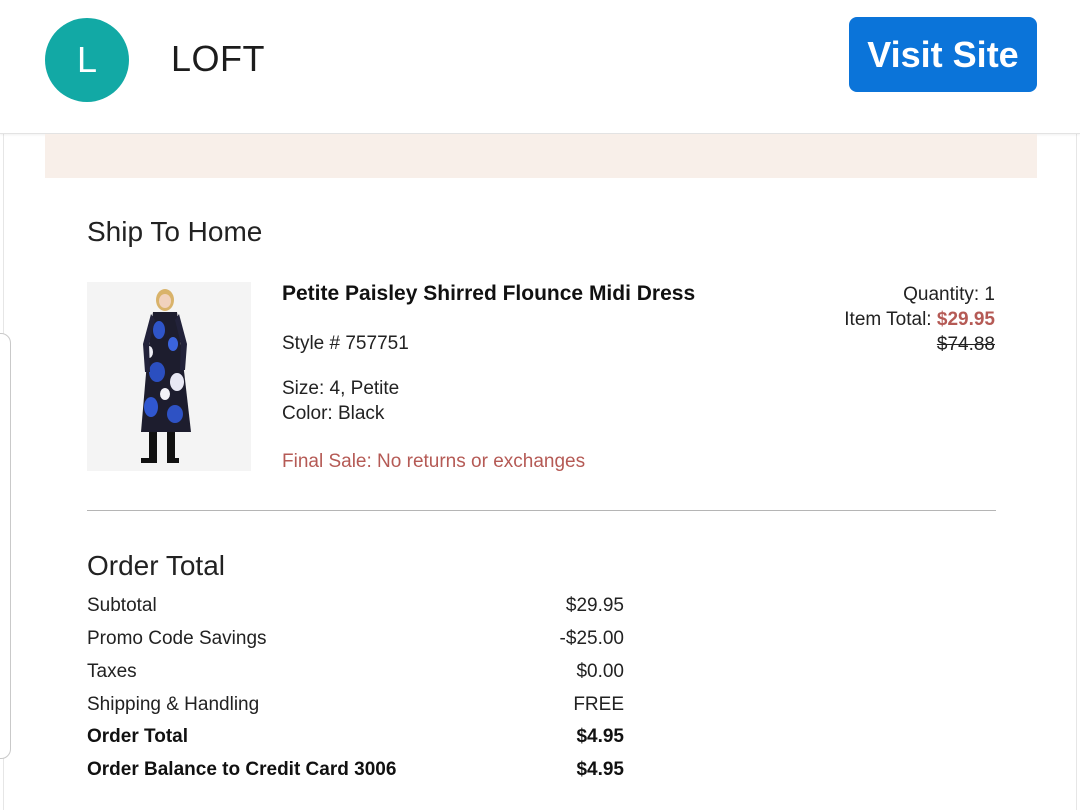 Image resolution: width=1080 pixels, height=810 pixels. I want to click on promo-banner, so click(541, 156).